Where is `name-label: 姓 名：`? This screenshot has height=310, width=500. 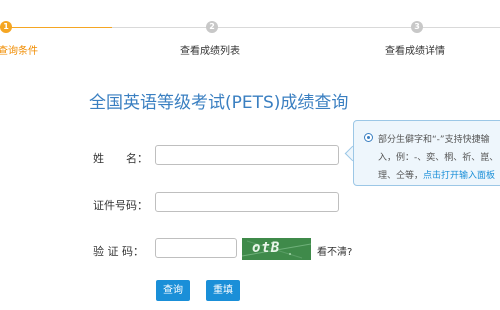
name-label: 姓 名： is located at coordinates (120, 158).